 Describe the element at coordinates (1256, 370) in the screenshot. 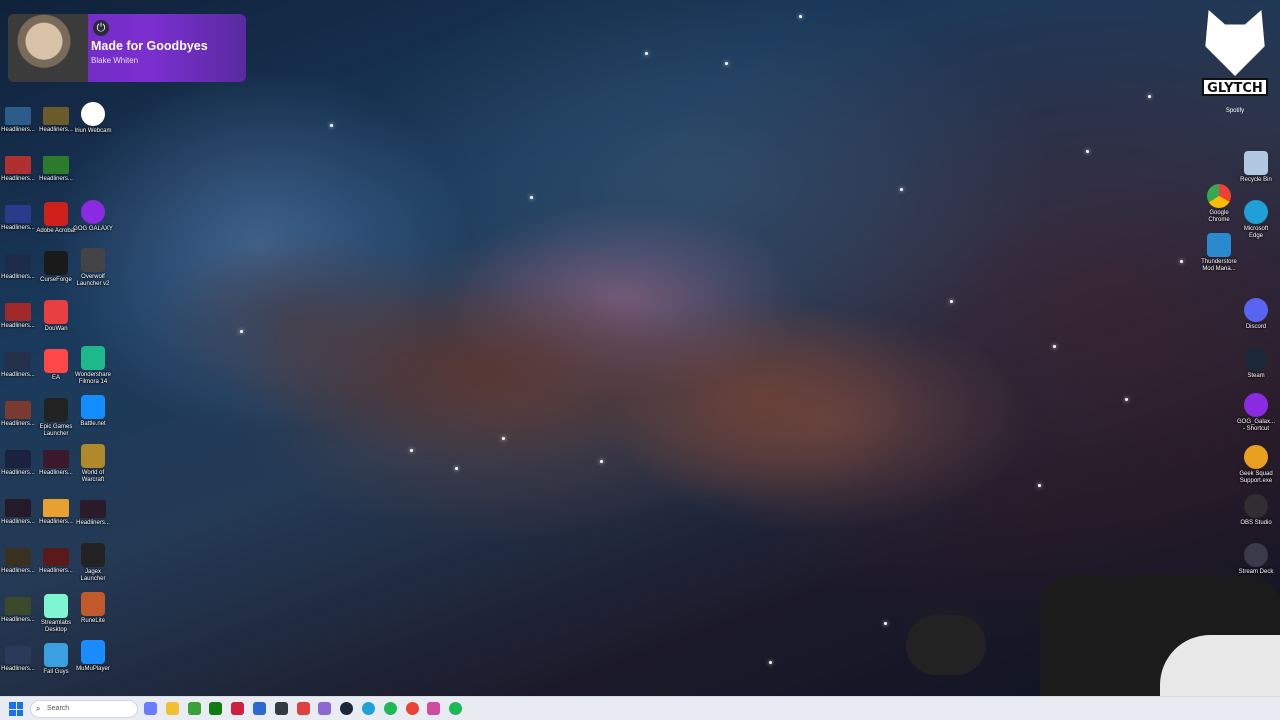

I see `desktop-shortcut: Steam` at that location.